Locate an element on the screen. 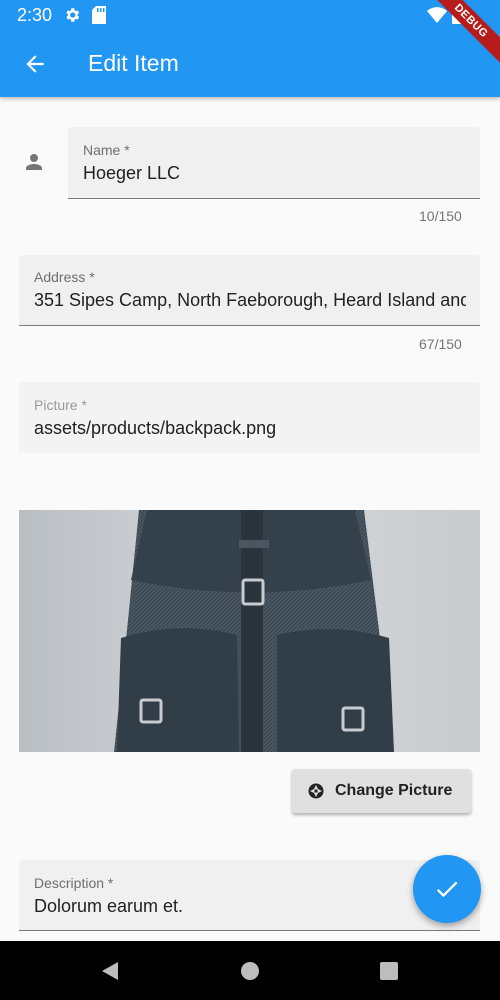  status-bar: 2:30 is located at coordinates (250, 15).